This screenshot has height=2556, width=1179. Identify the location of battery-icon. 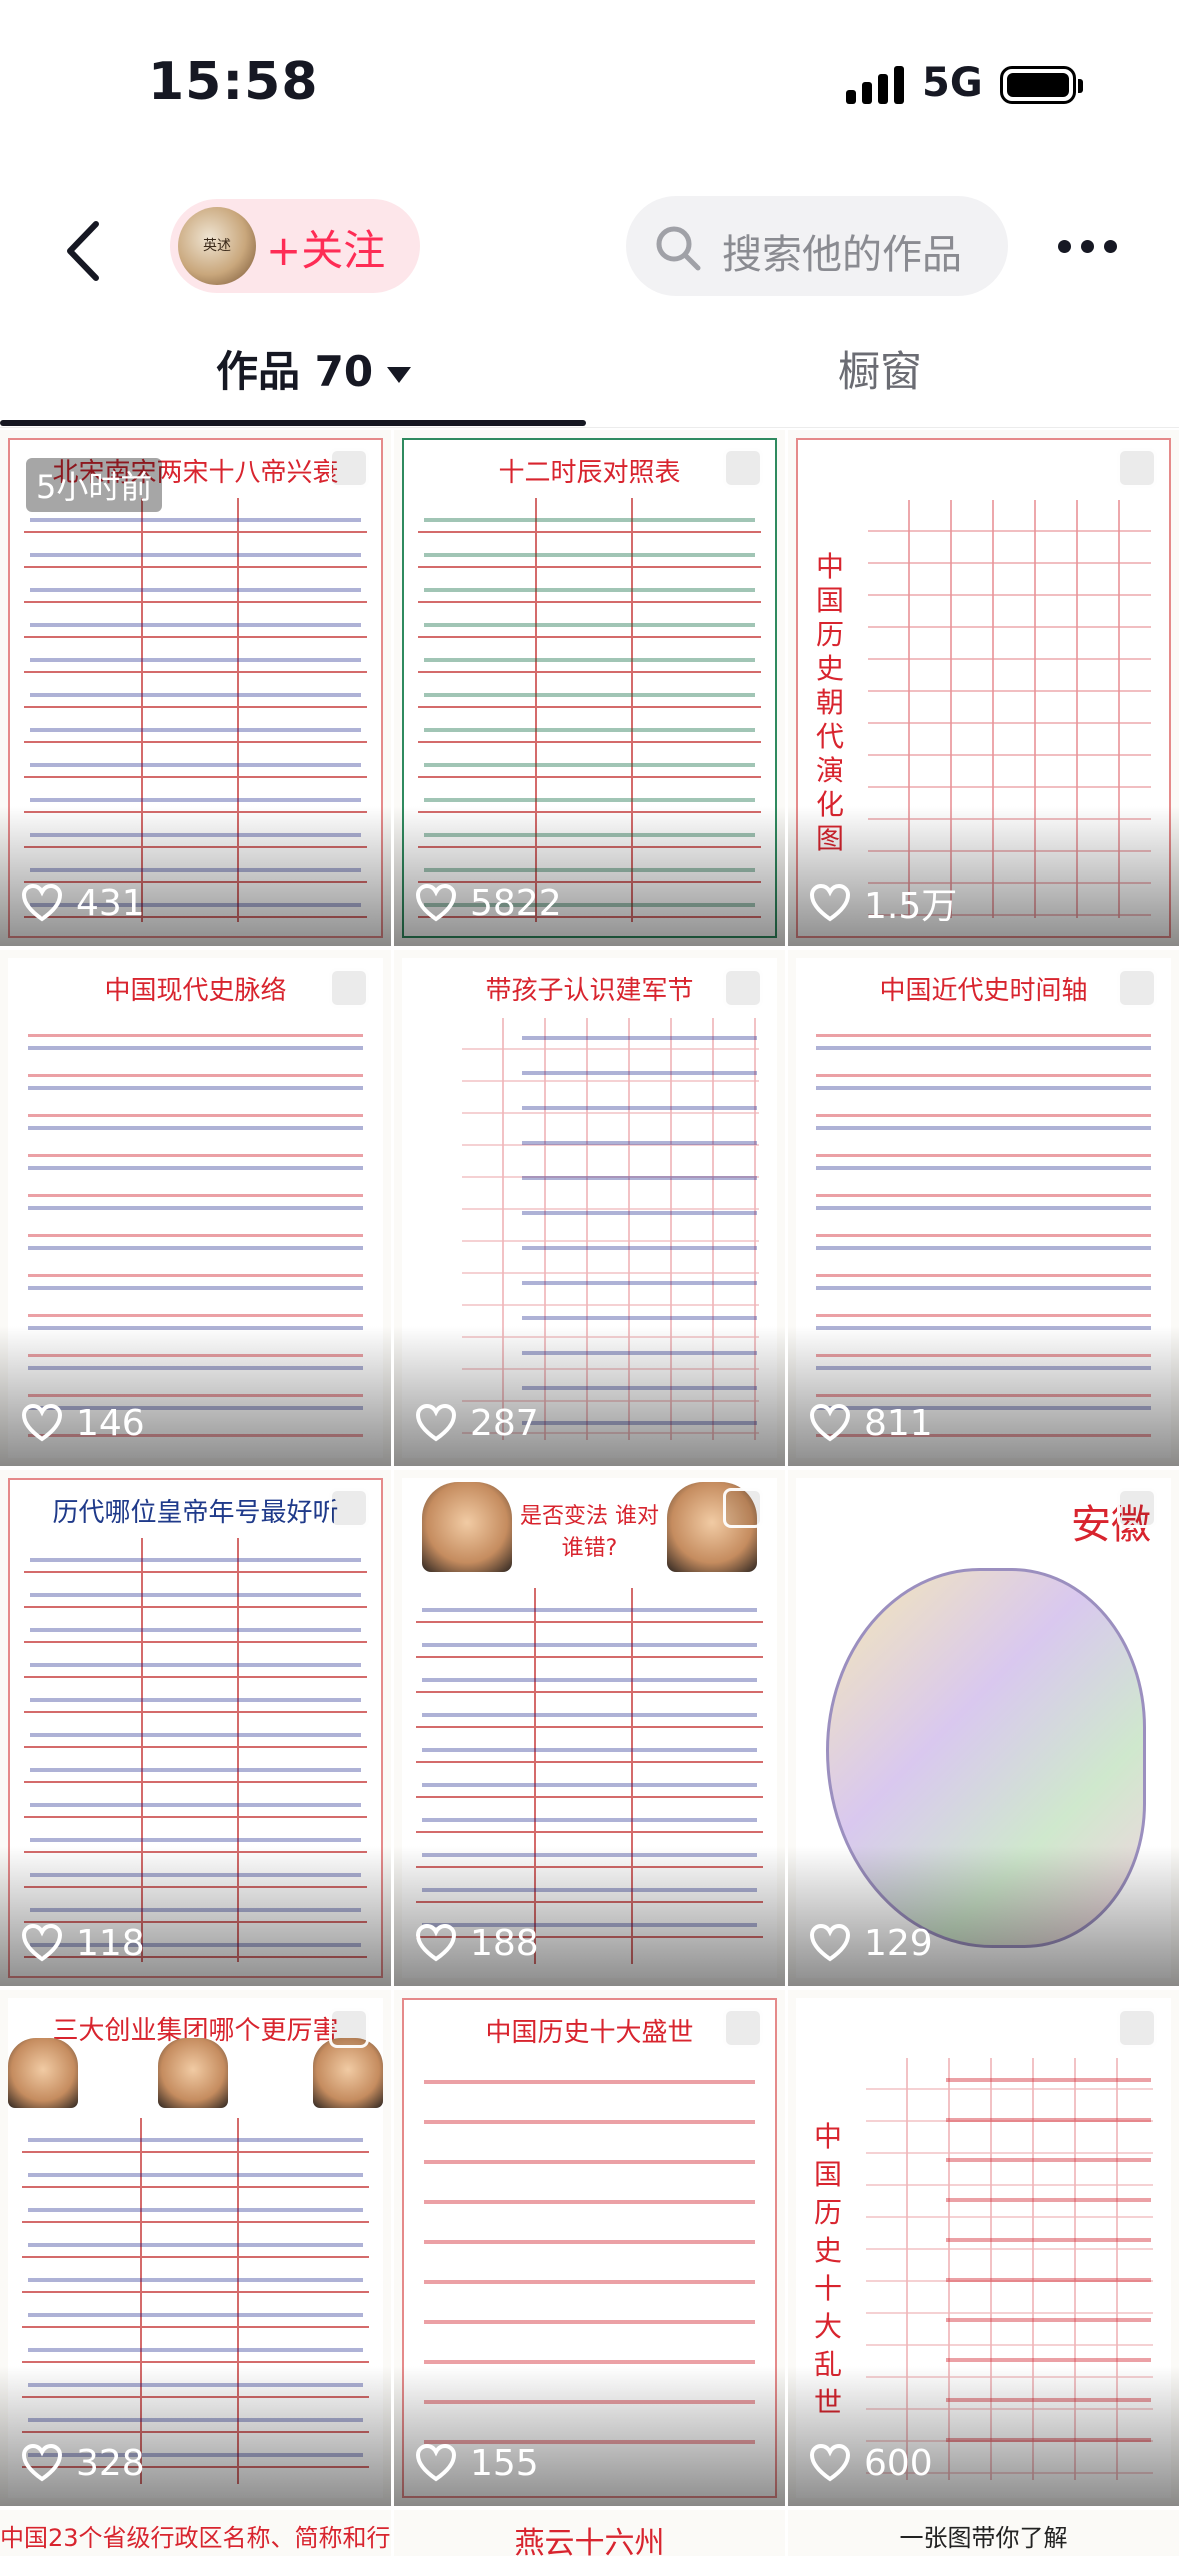
(1041, 85).